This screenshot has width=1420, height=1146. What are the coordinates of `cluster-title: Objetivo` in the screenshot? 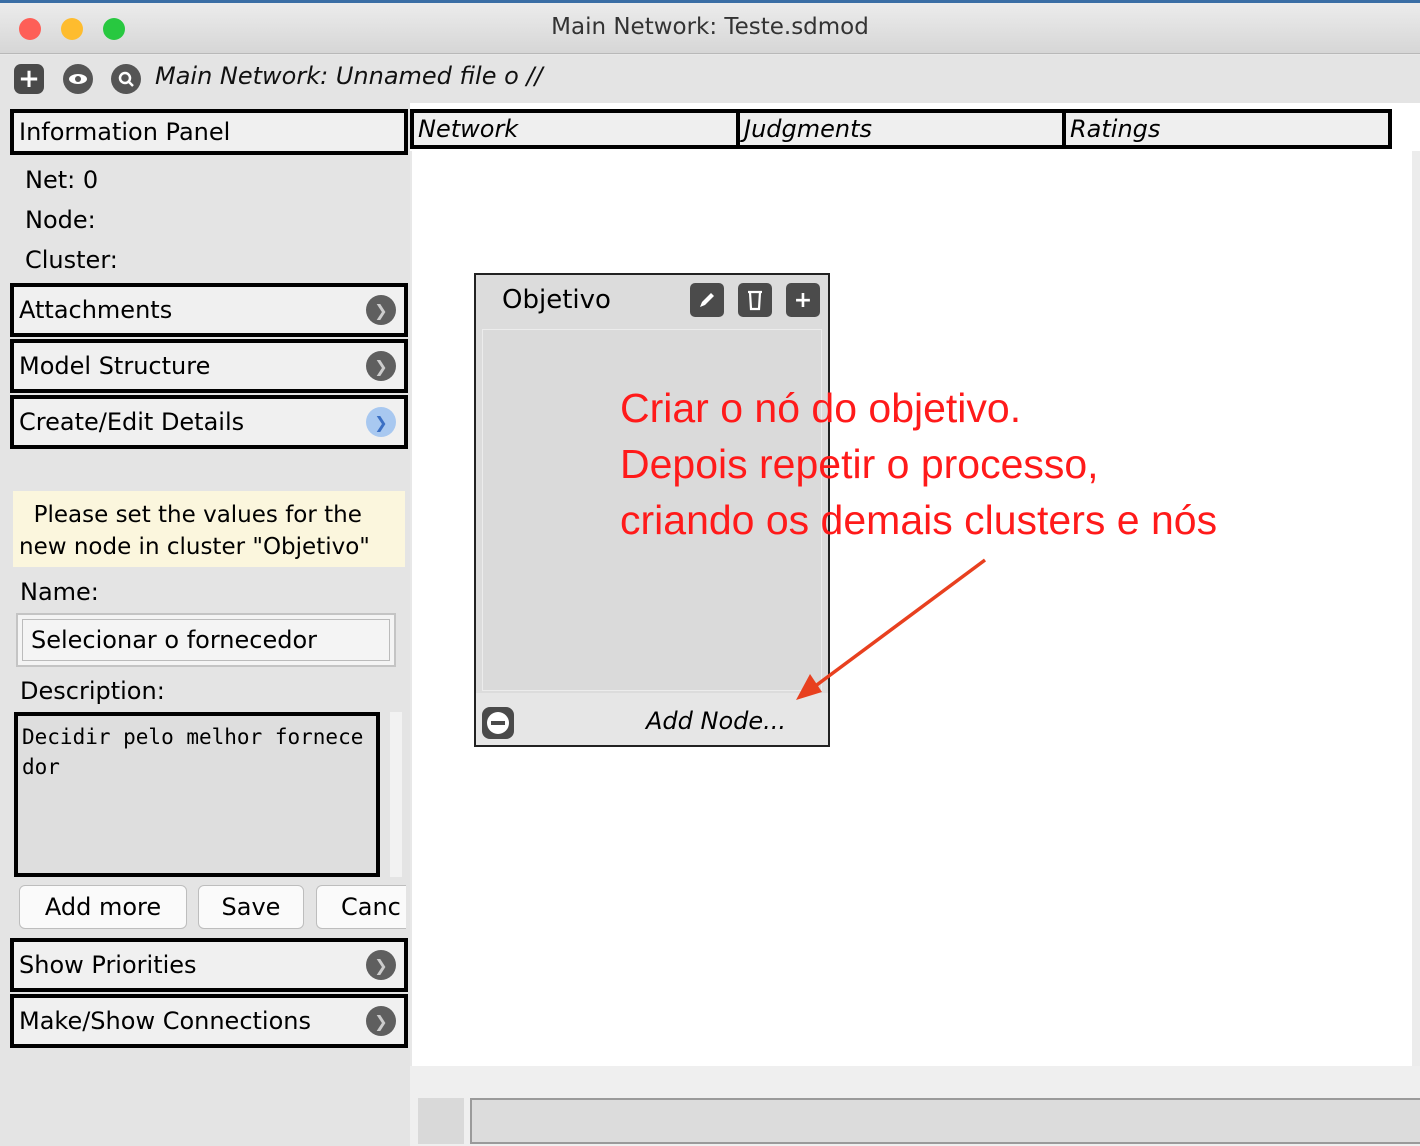 It's located at (556, 300).